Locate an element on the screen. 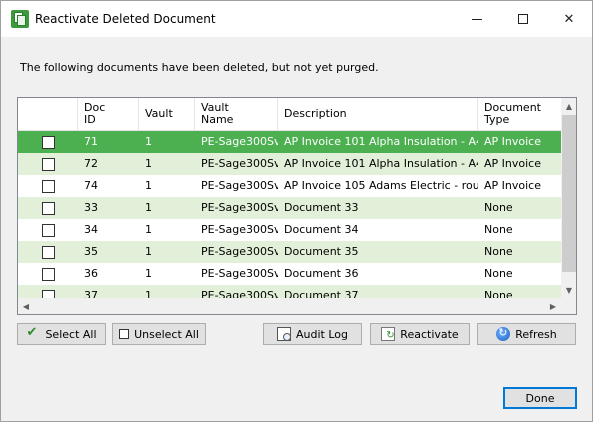 The height and width of the screenshot is (422, 593). table-row: 35 1 PE-Sage300Svr Document 35 None is located at coordinates (289, 252).